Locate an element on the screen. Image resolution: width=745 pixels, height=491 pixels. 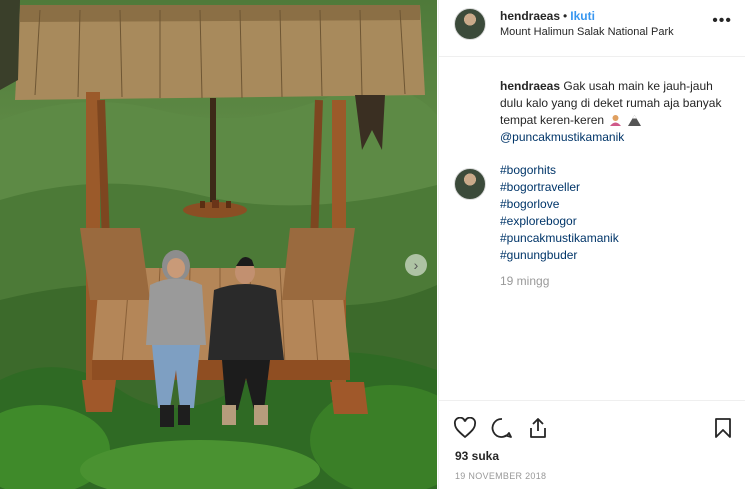
likes-count: 93 suka is located at coordinates (477, 456).